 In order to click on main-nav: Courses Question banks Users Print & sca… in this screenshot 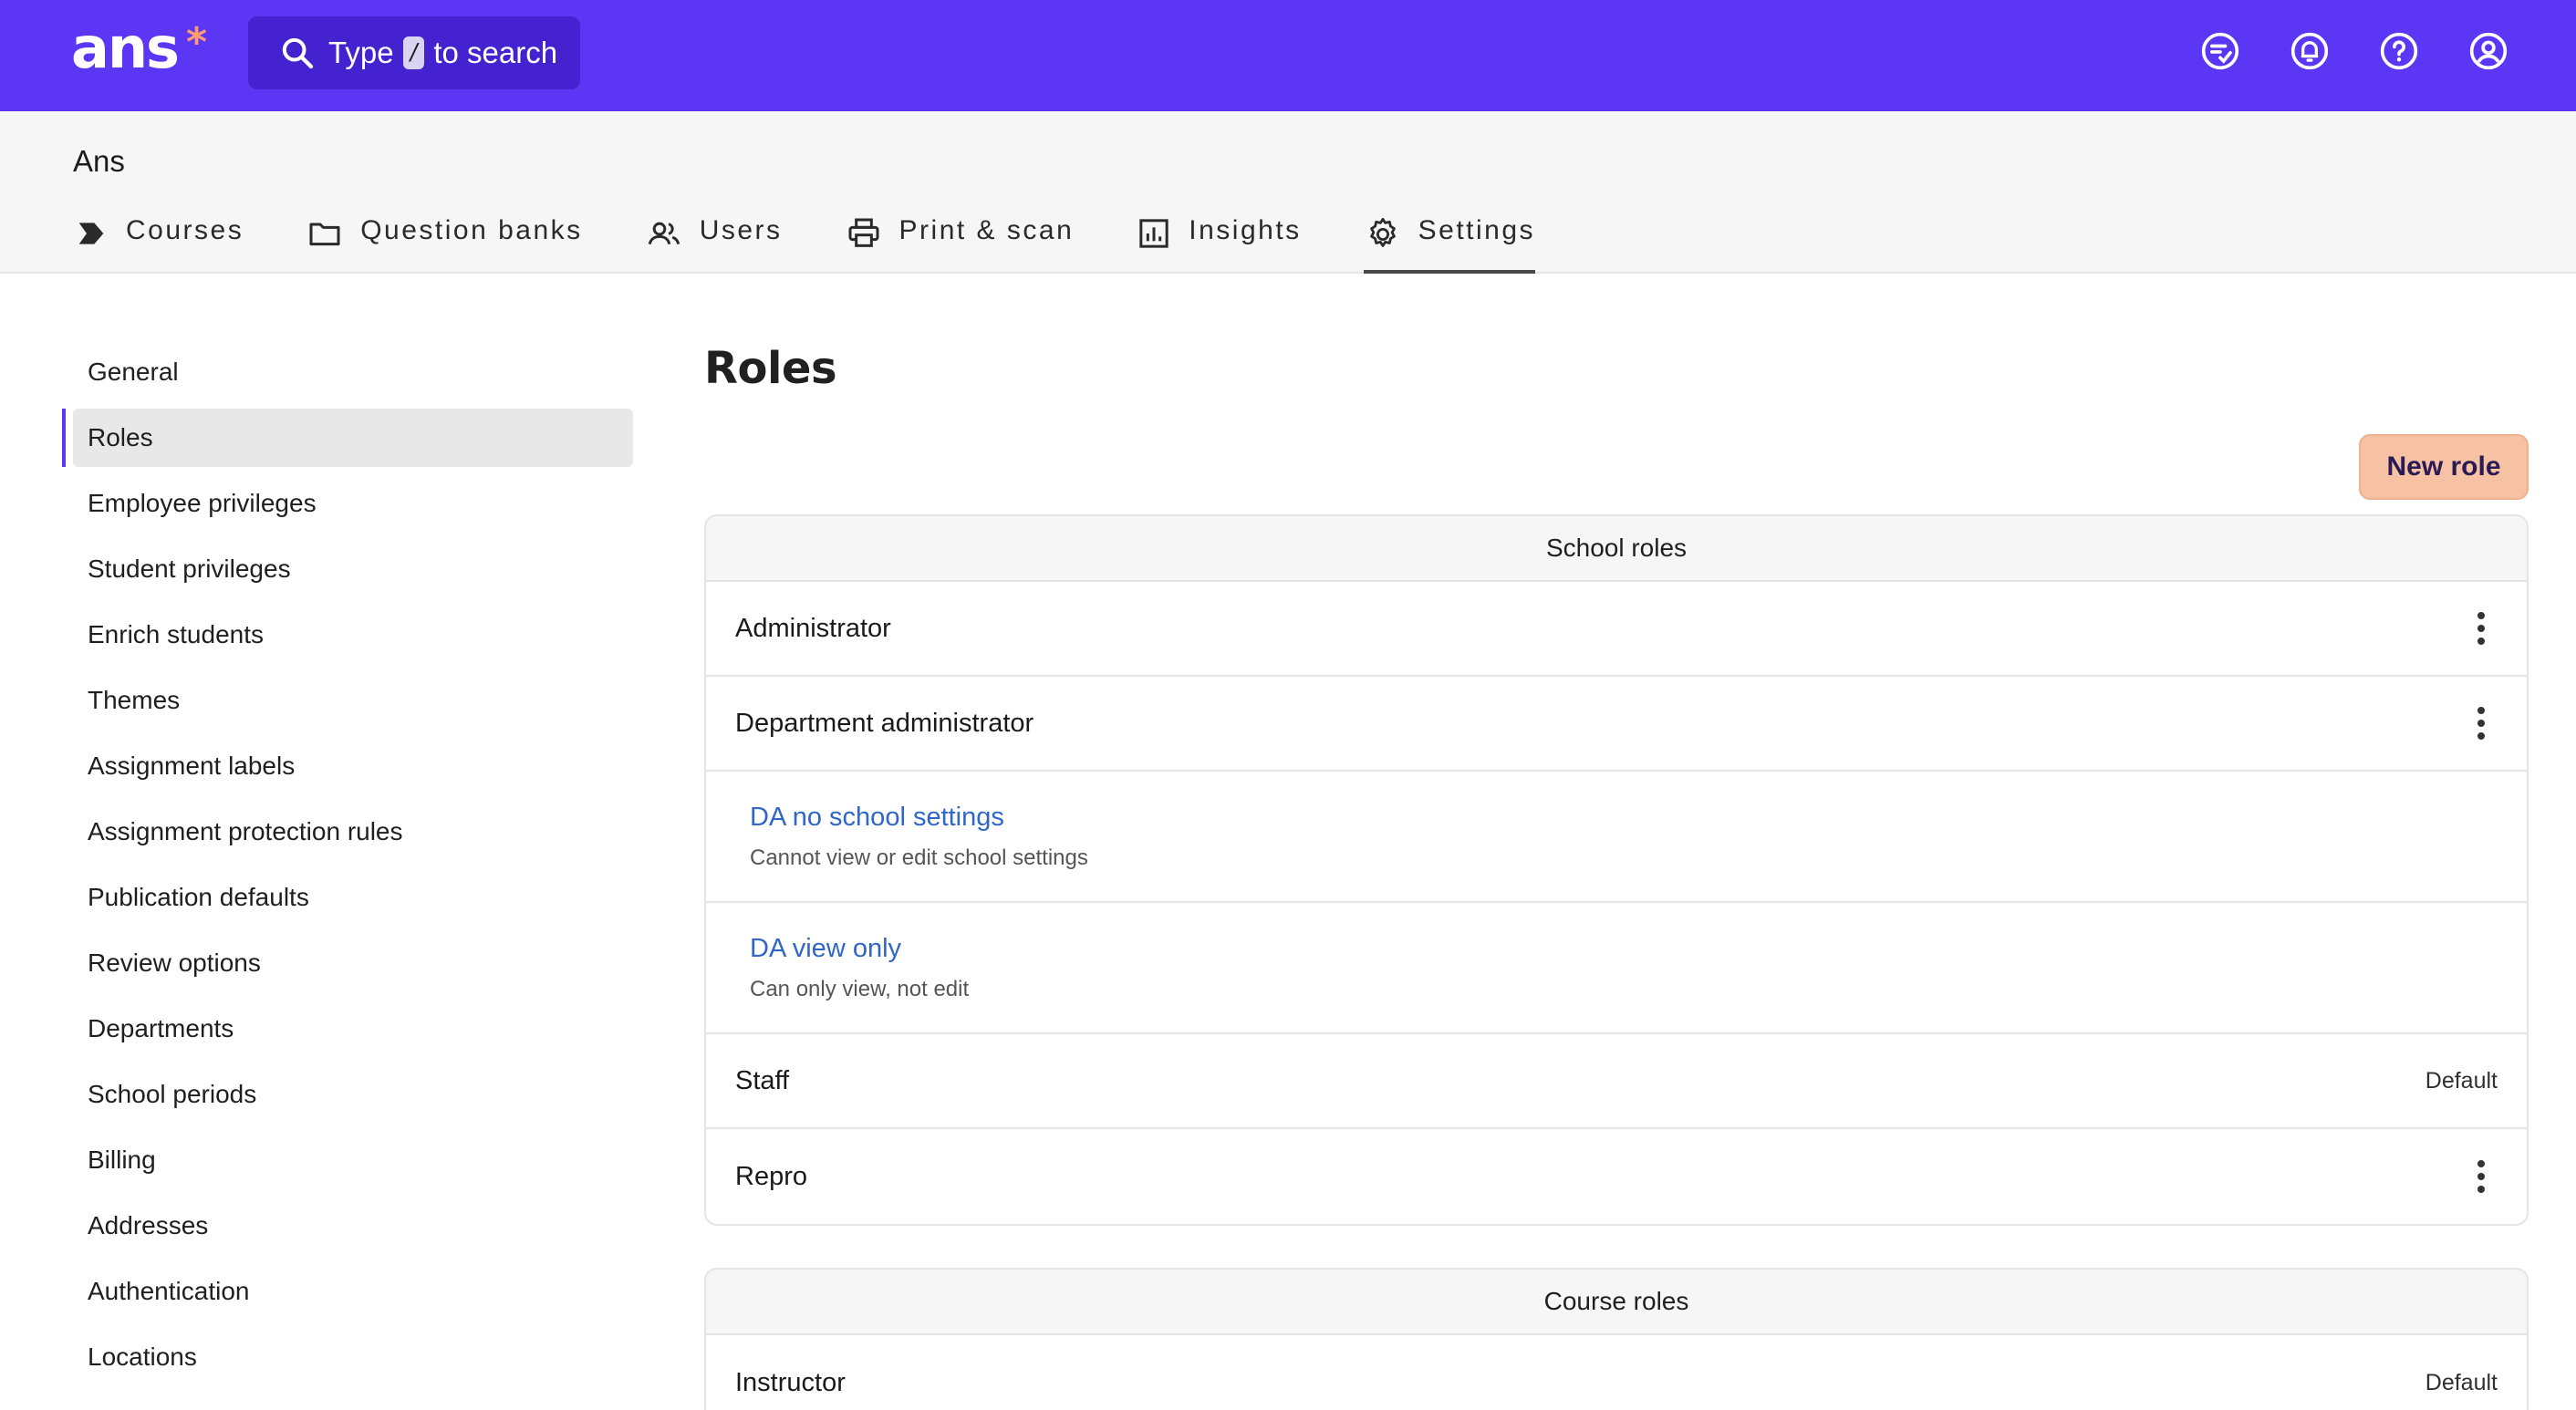, I will do `click(835, 242)`.